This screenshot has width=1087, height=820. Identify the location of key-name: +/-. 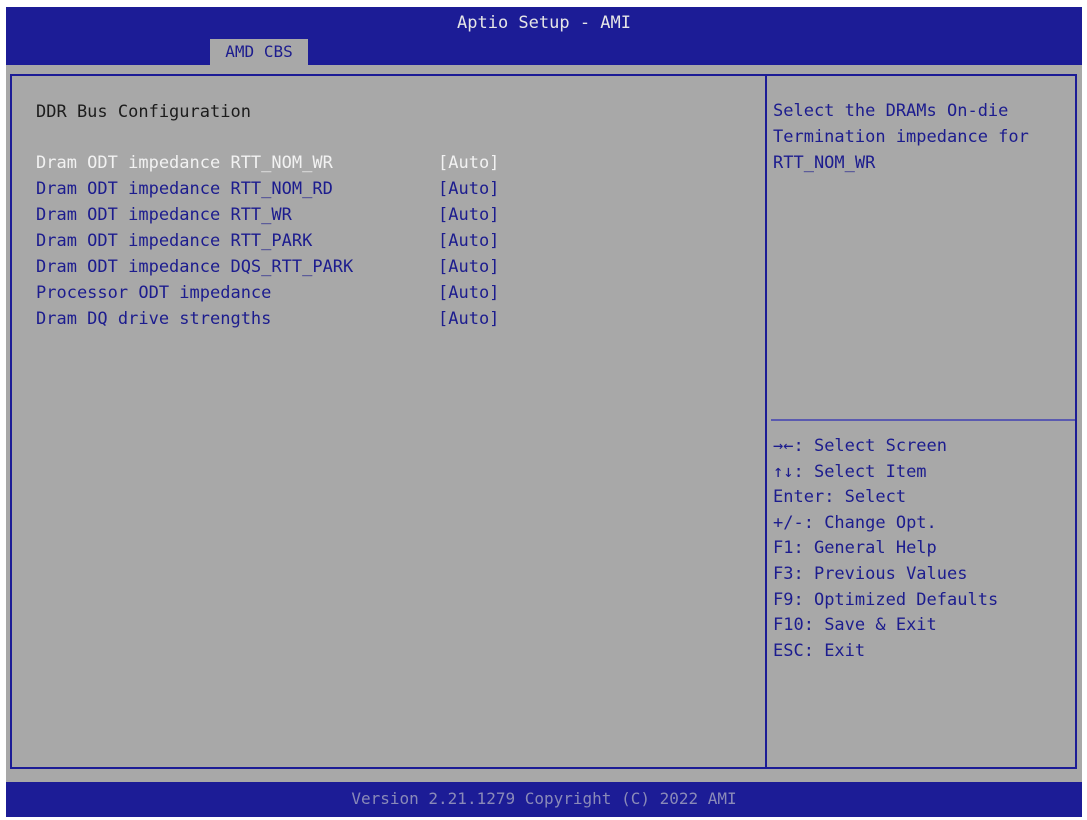
(788, 522).